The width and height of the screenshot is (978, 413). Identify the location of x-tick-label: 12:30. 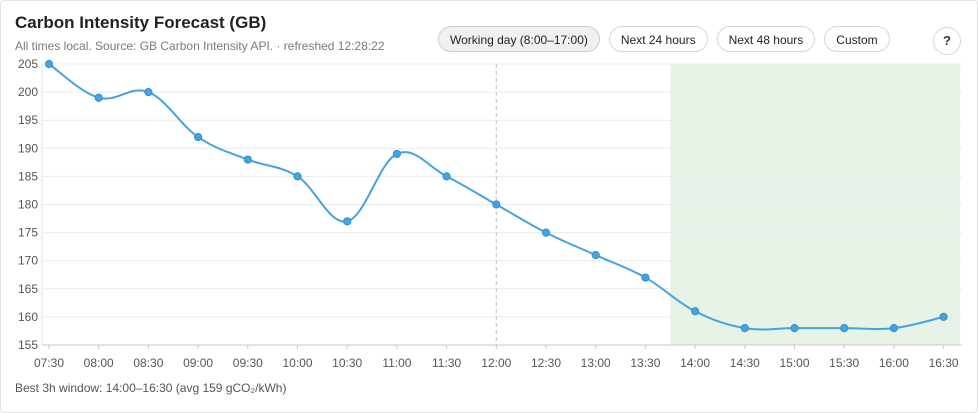
(546, 363).